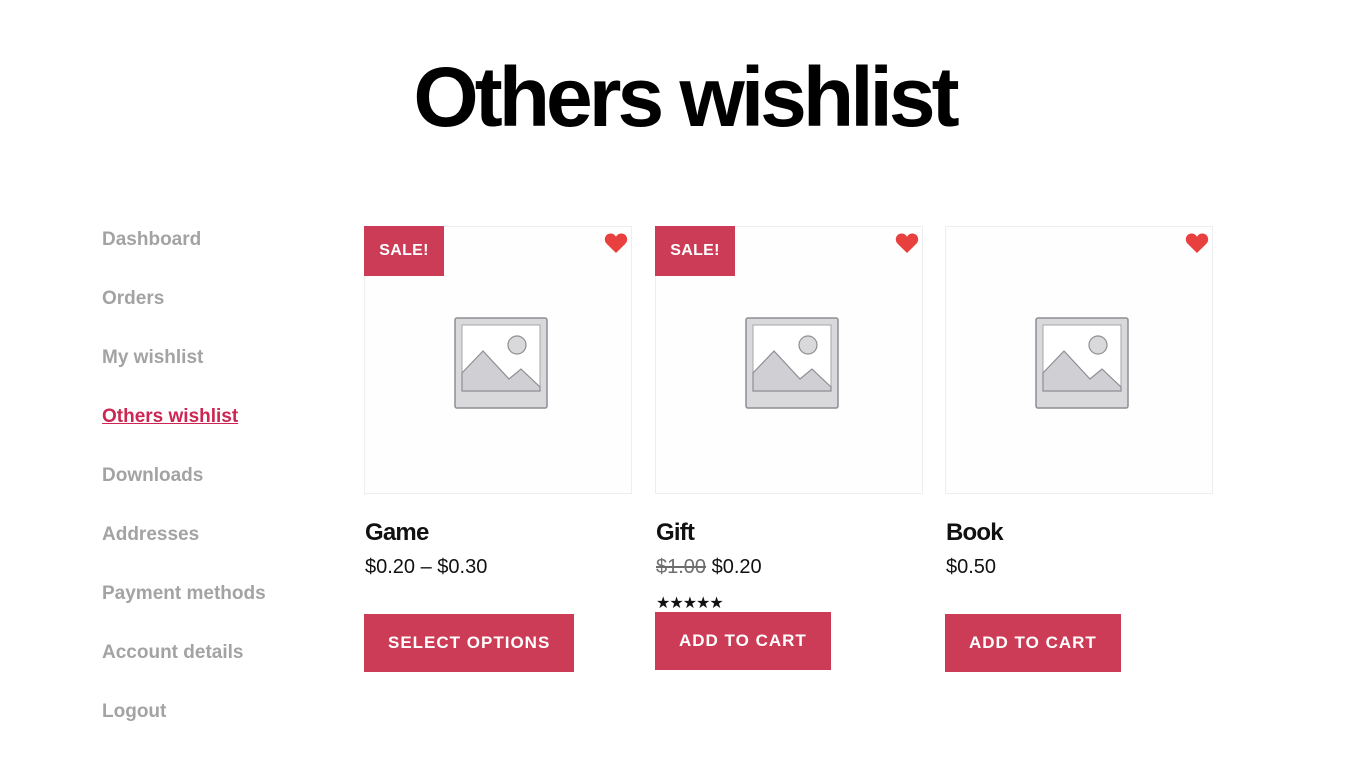  What do you see at coordinates (736, 567) in the screenshot?
I see `sale-price: $0.20` at bounding box center [736, 567].